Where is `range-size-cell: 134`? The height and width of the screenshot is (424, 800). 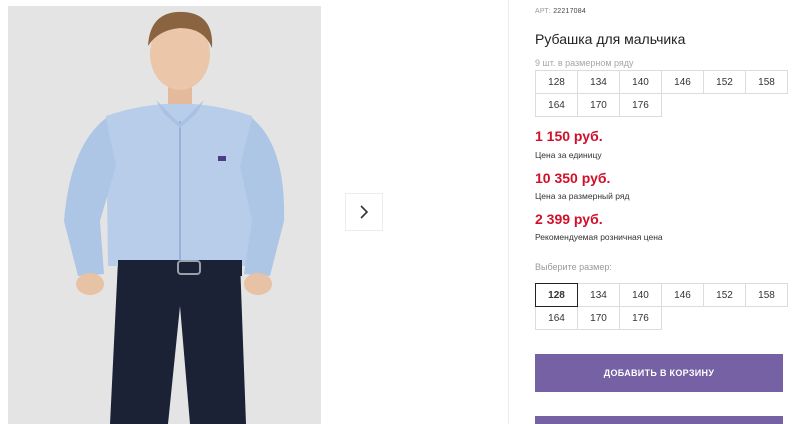 range-size-cell: 134 is located at coordinates (598, 82).